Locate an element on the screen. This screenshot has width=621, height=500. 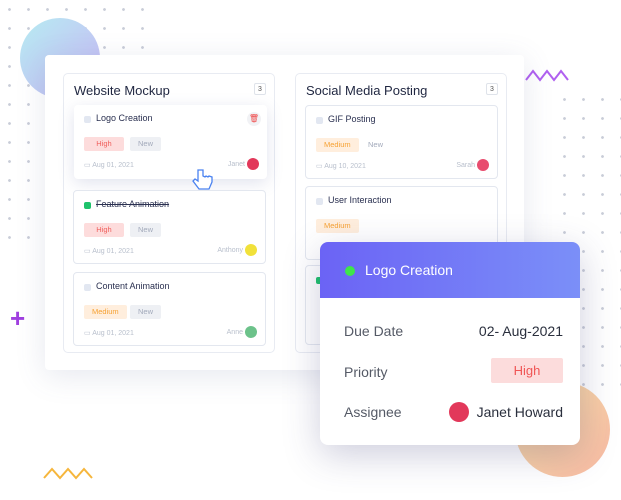
due-date-label: Due Date is located at coordinates (374, 331).